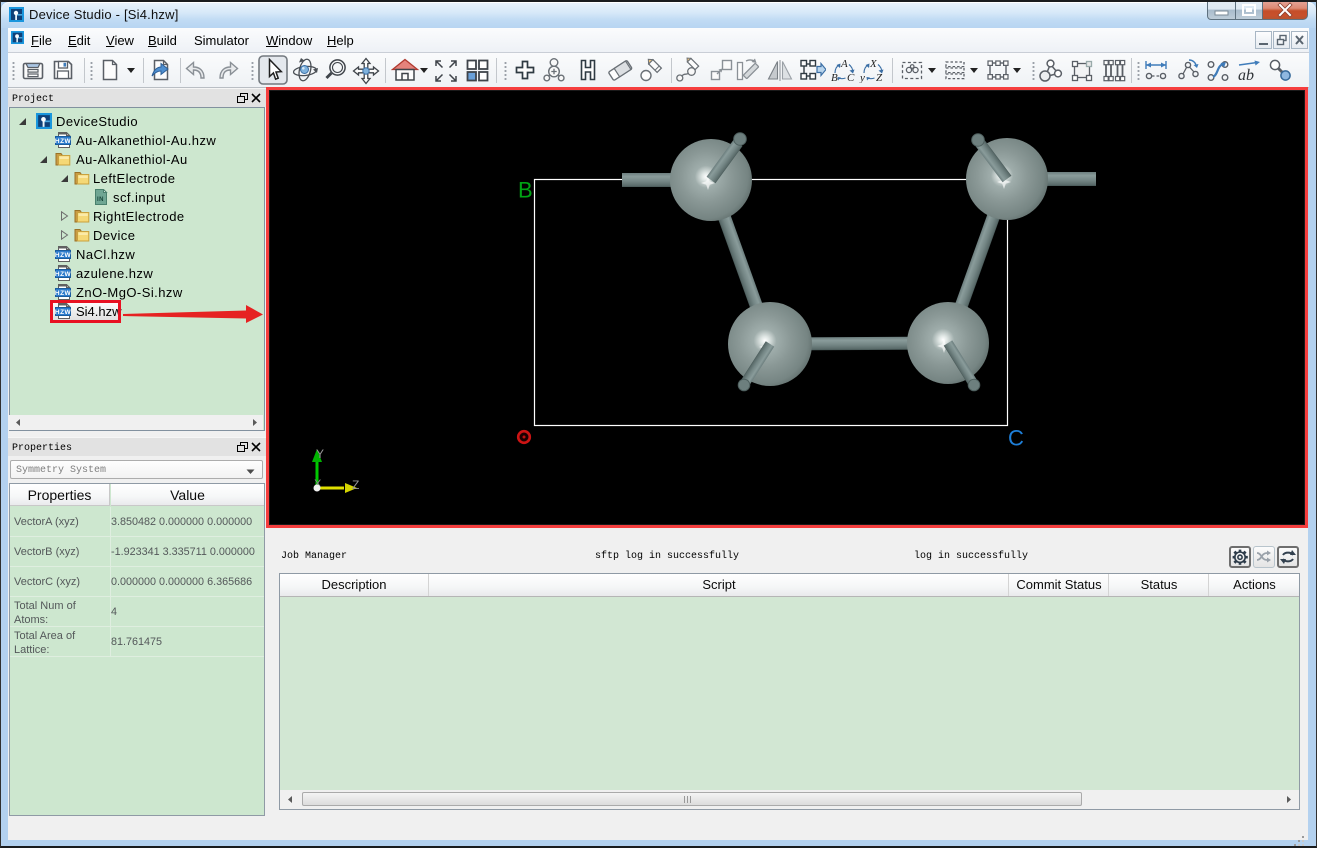  What do you see at coordinates (879, 77) in the screenshot?
I see `svg-text: Z` at bounding box center [879, 77].